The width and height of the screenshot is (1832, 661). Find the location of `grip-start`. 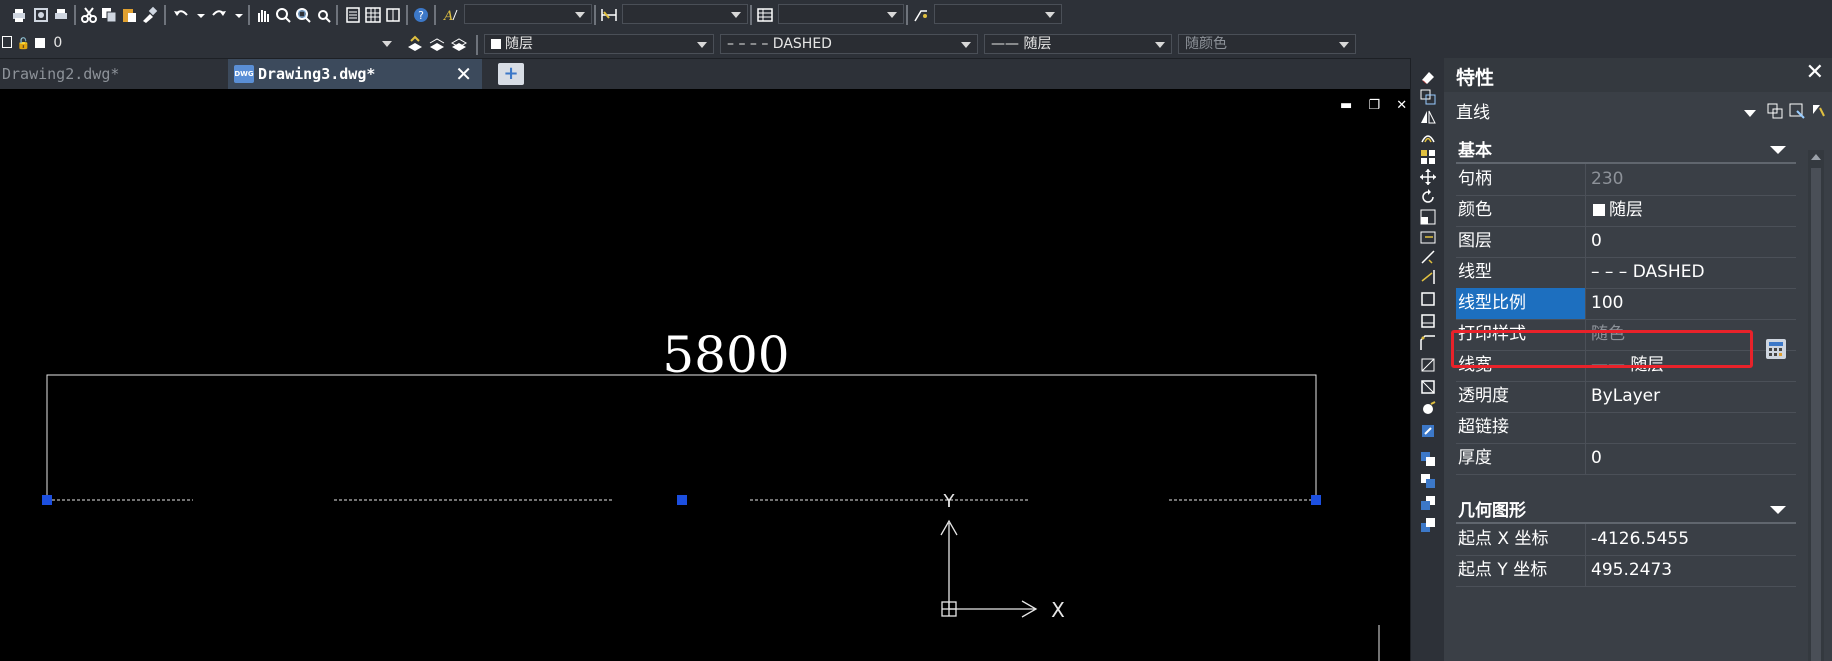

grip-start is located at coordinates (47, 500).